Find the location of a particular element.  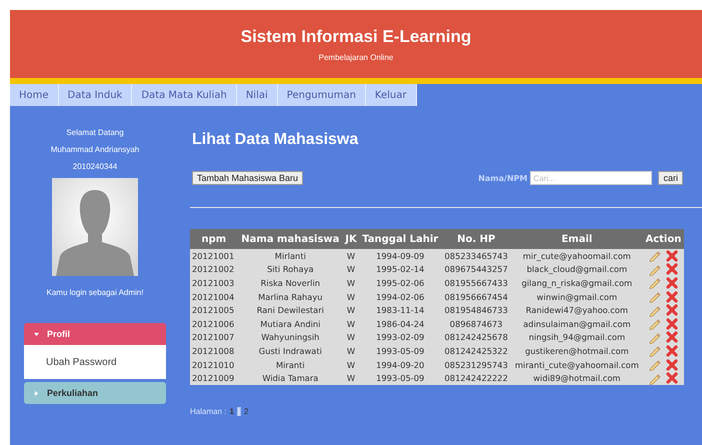

search-button: cari is located at coordinates (670, 178).